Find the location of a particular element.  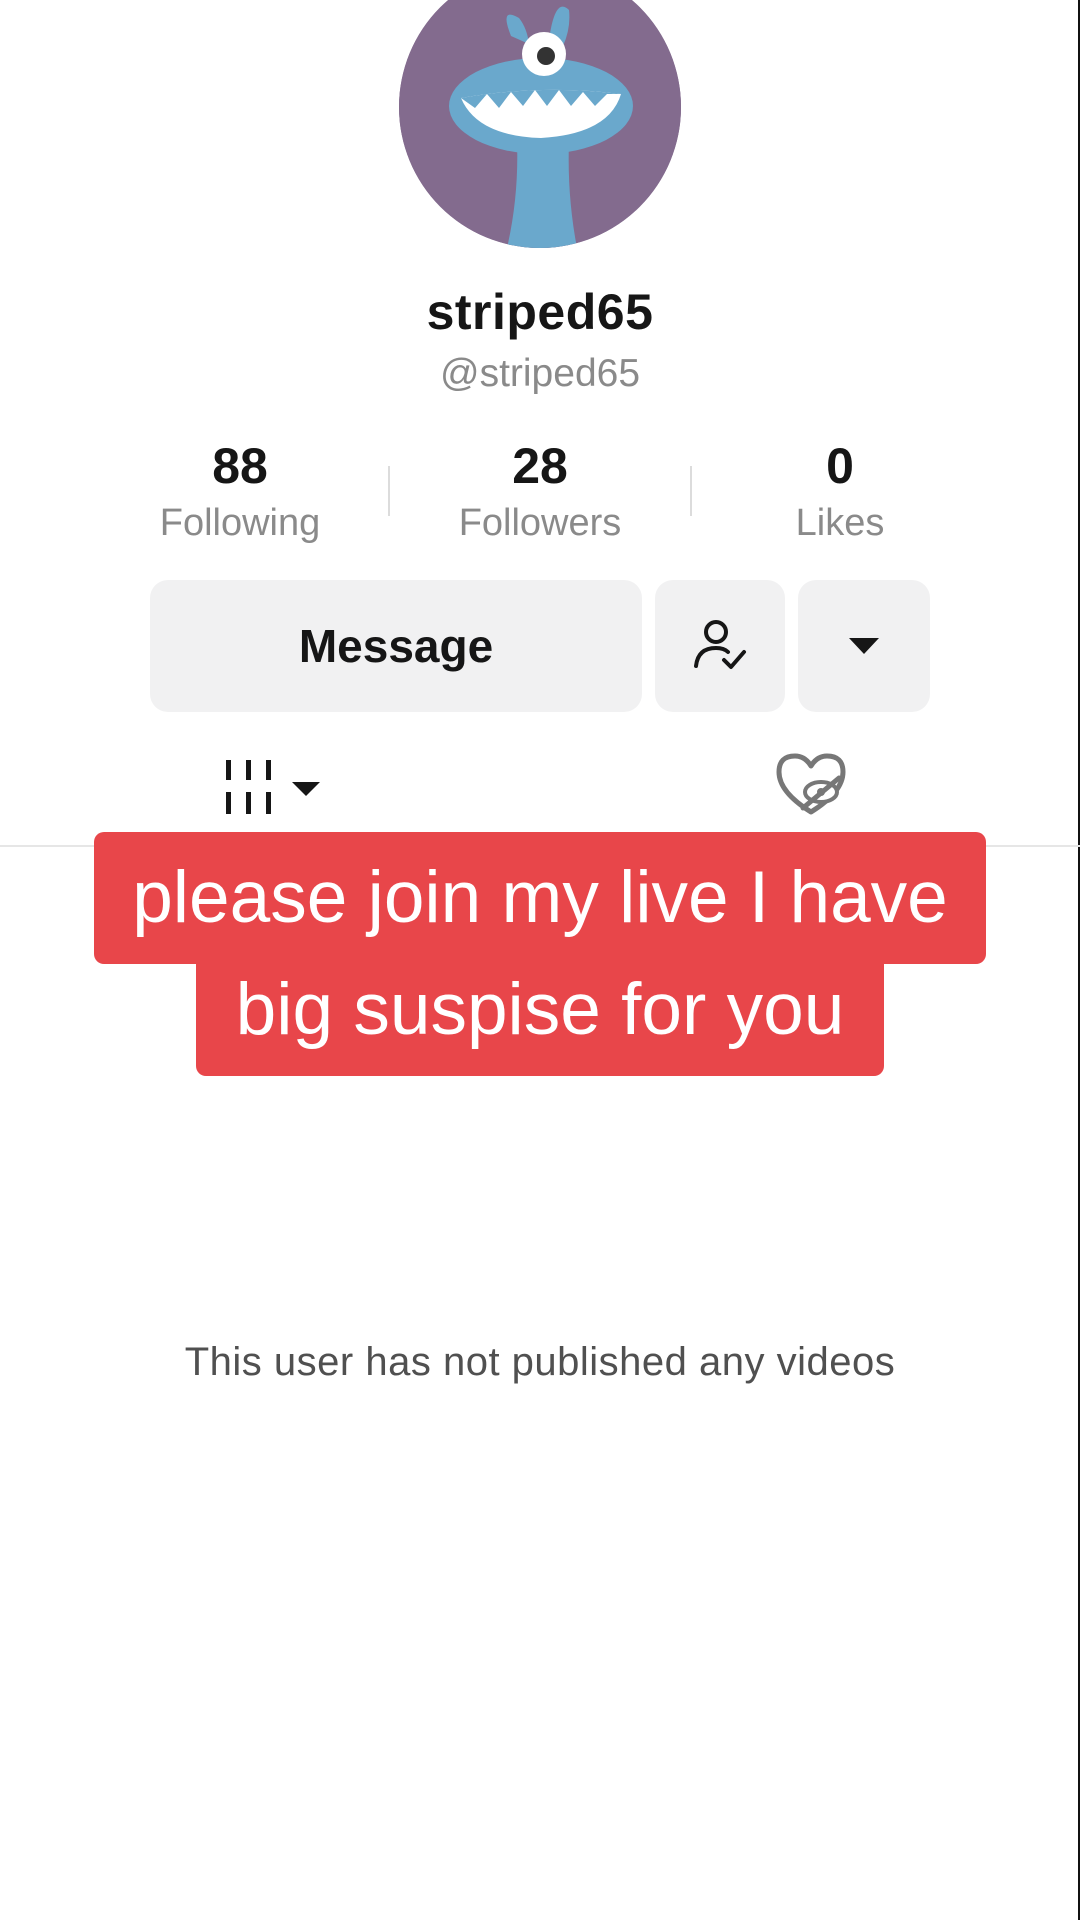

followers-count: 28 is located at coordinates (540, 466).